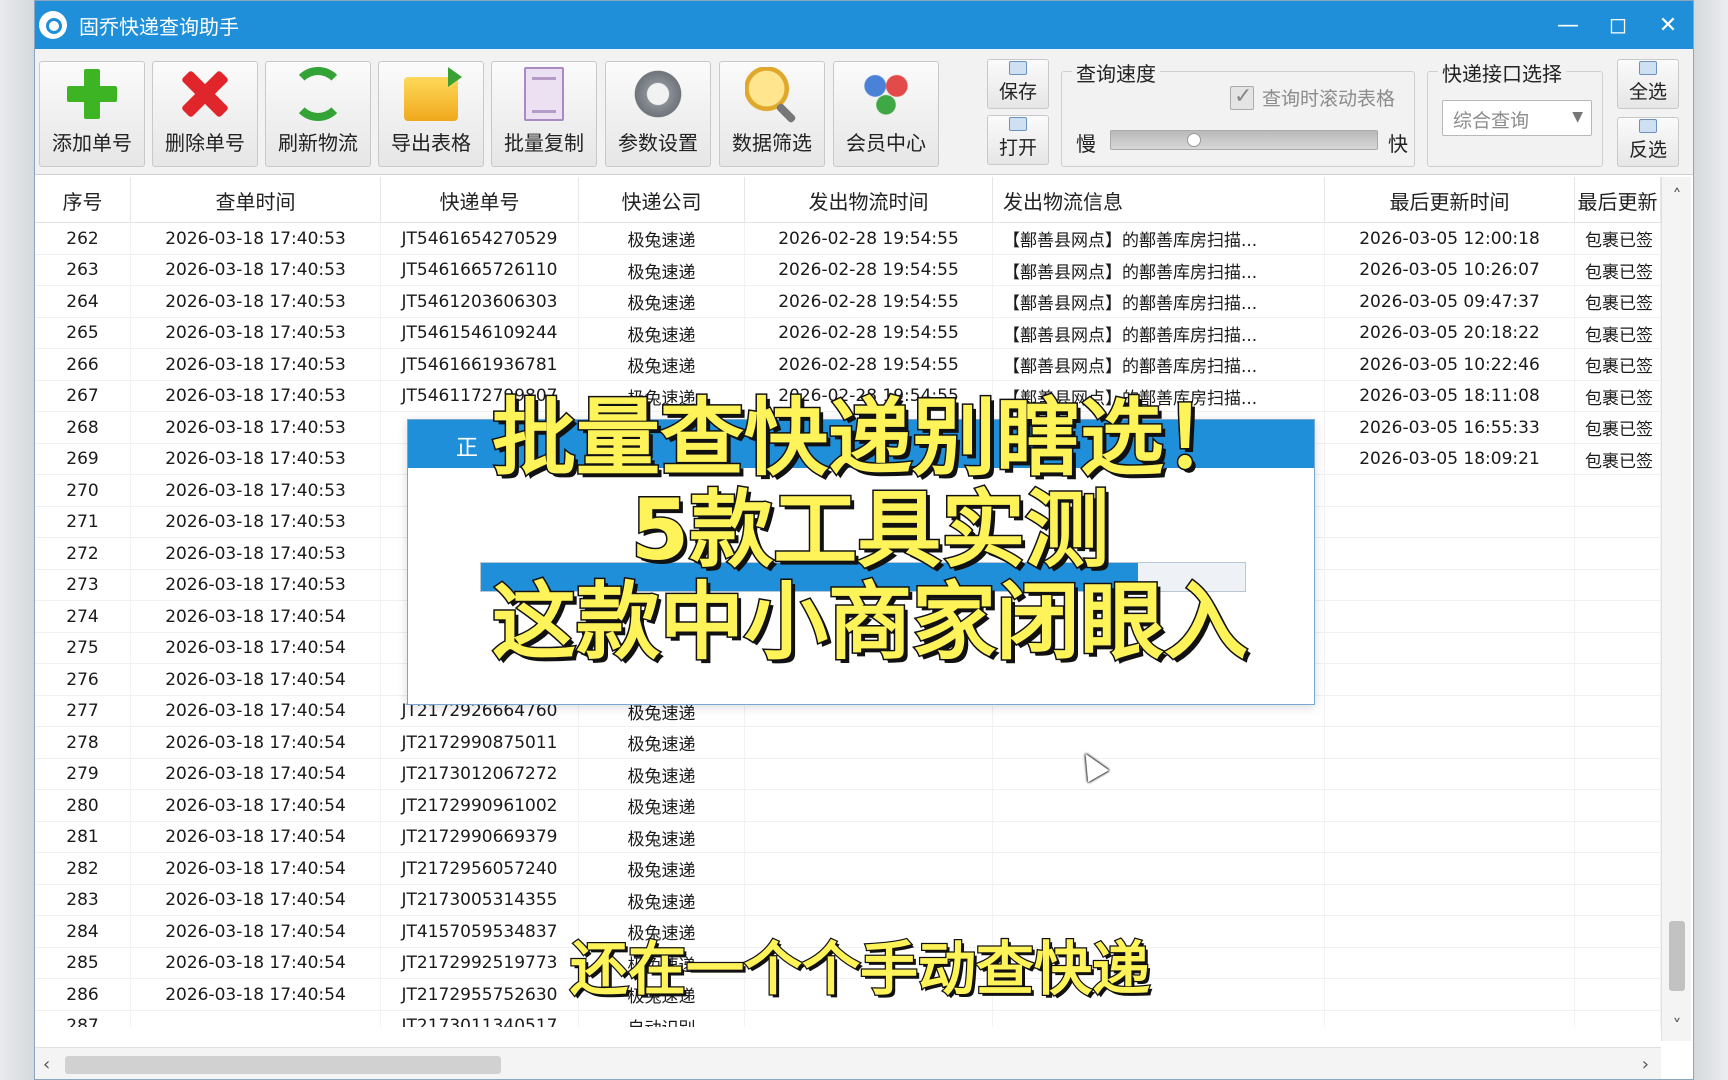  Describe the element at coordinates (83, 270) in the screenshot. I see `cell-index: 263` at that location.